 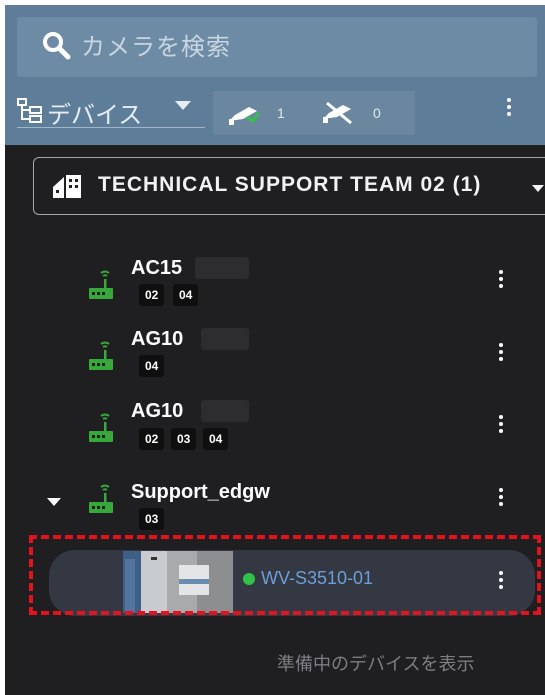 What do you see at coordinates (285, 575) in the screenshot?
I see `highlight-annotation` at bounding box center [285, 575].